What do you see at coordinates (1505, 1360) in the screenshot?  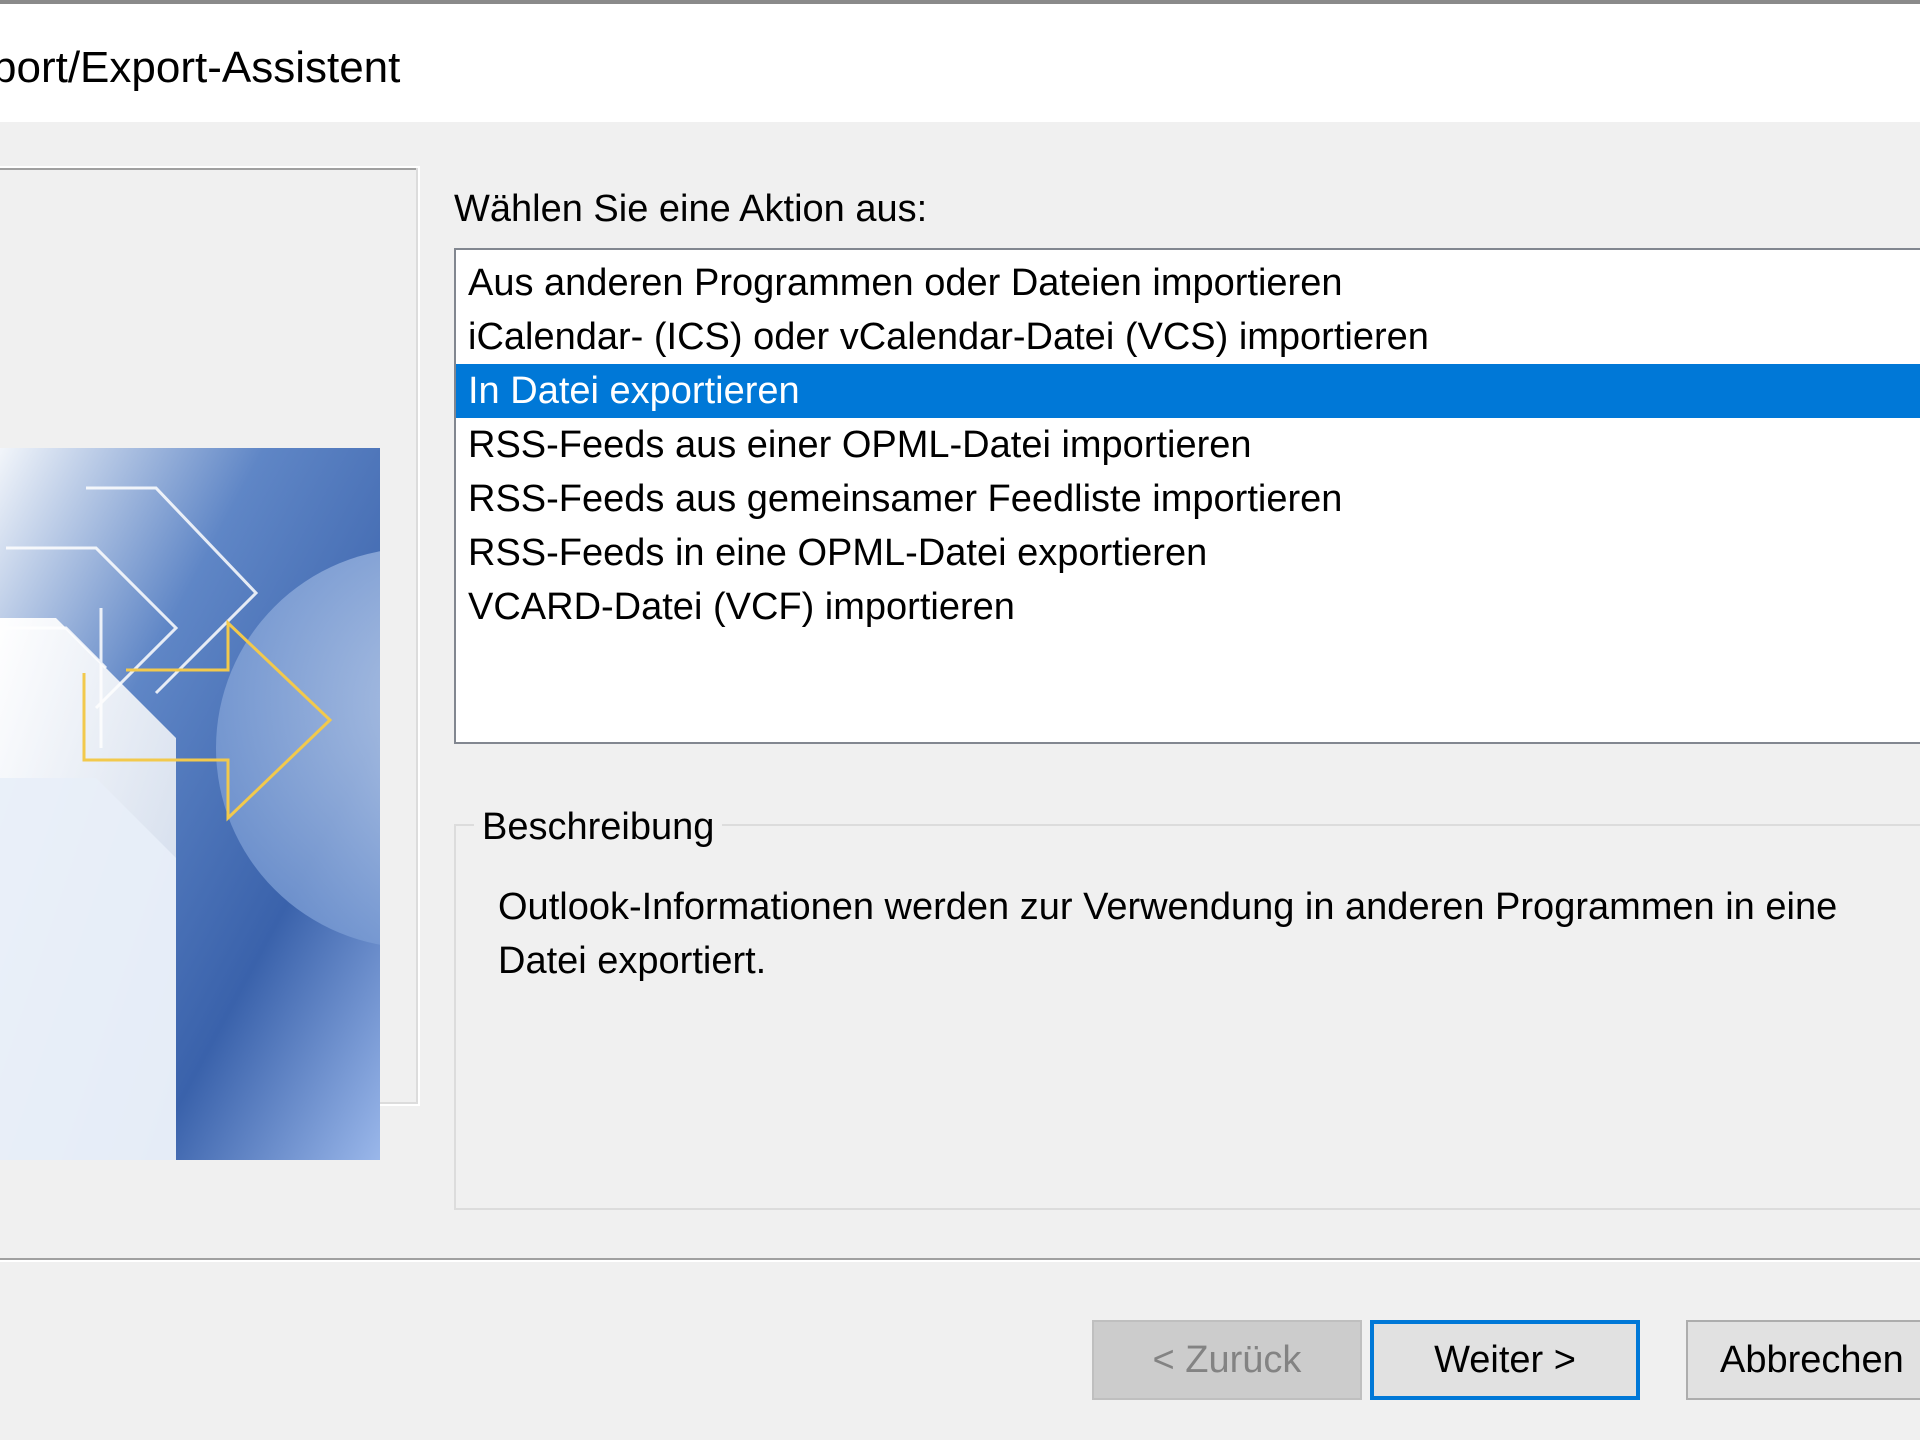 I see `next-button: Weiter >` at bounding box center [1505, 1360].